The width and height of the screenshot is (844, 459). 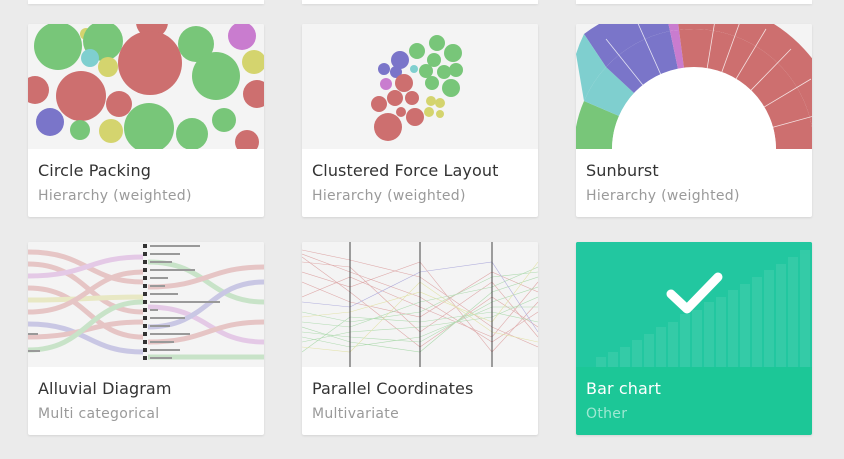 I want to click on card-title: Sunburst, so click(x=622, y=170).